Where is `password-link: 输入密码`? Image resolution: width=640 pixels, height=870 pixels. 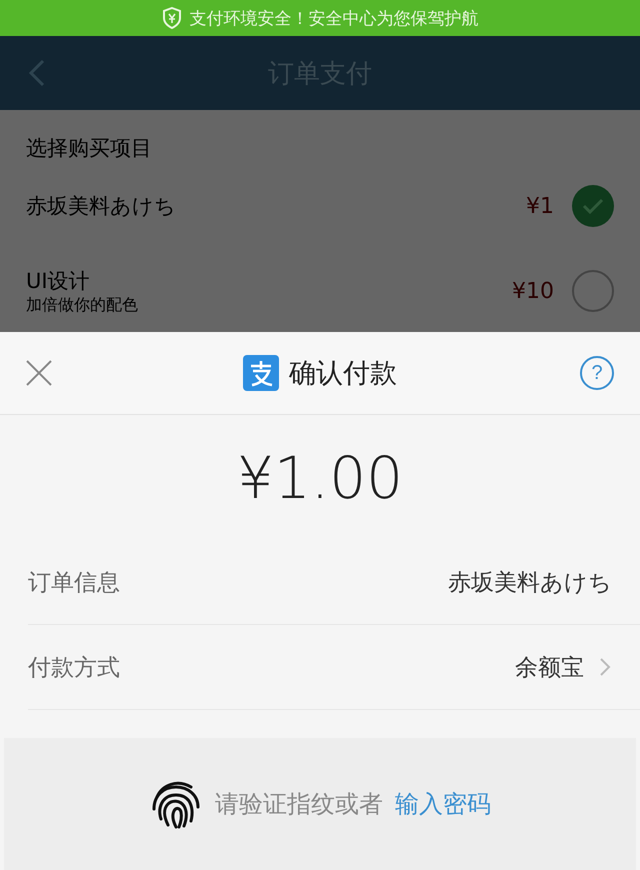 password-link: 输入密码 is located at coordinates (443, 804).